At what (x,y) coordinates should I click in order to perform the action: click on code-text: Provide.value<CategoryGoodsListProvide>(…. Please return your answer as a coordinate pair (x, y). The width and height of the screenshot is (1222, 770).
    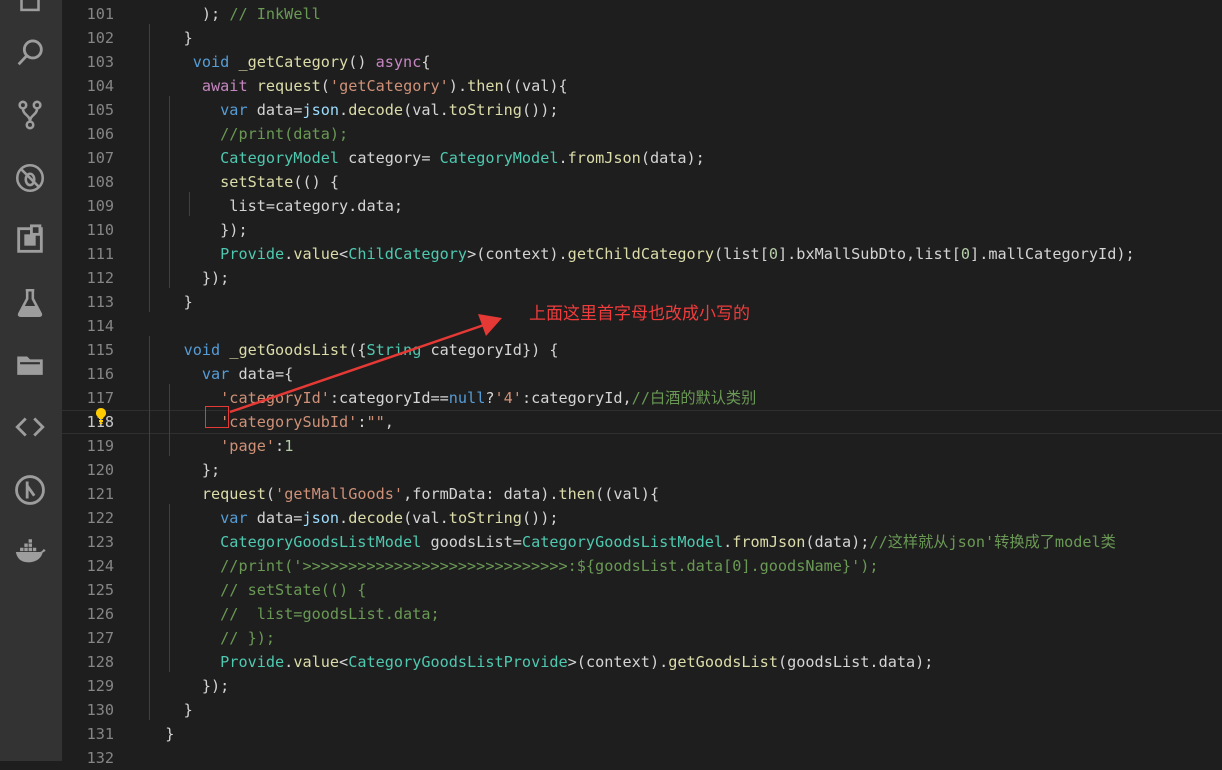
    Looking at the image, I should click on (577, 662).